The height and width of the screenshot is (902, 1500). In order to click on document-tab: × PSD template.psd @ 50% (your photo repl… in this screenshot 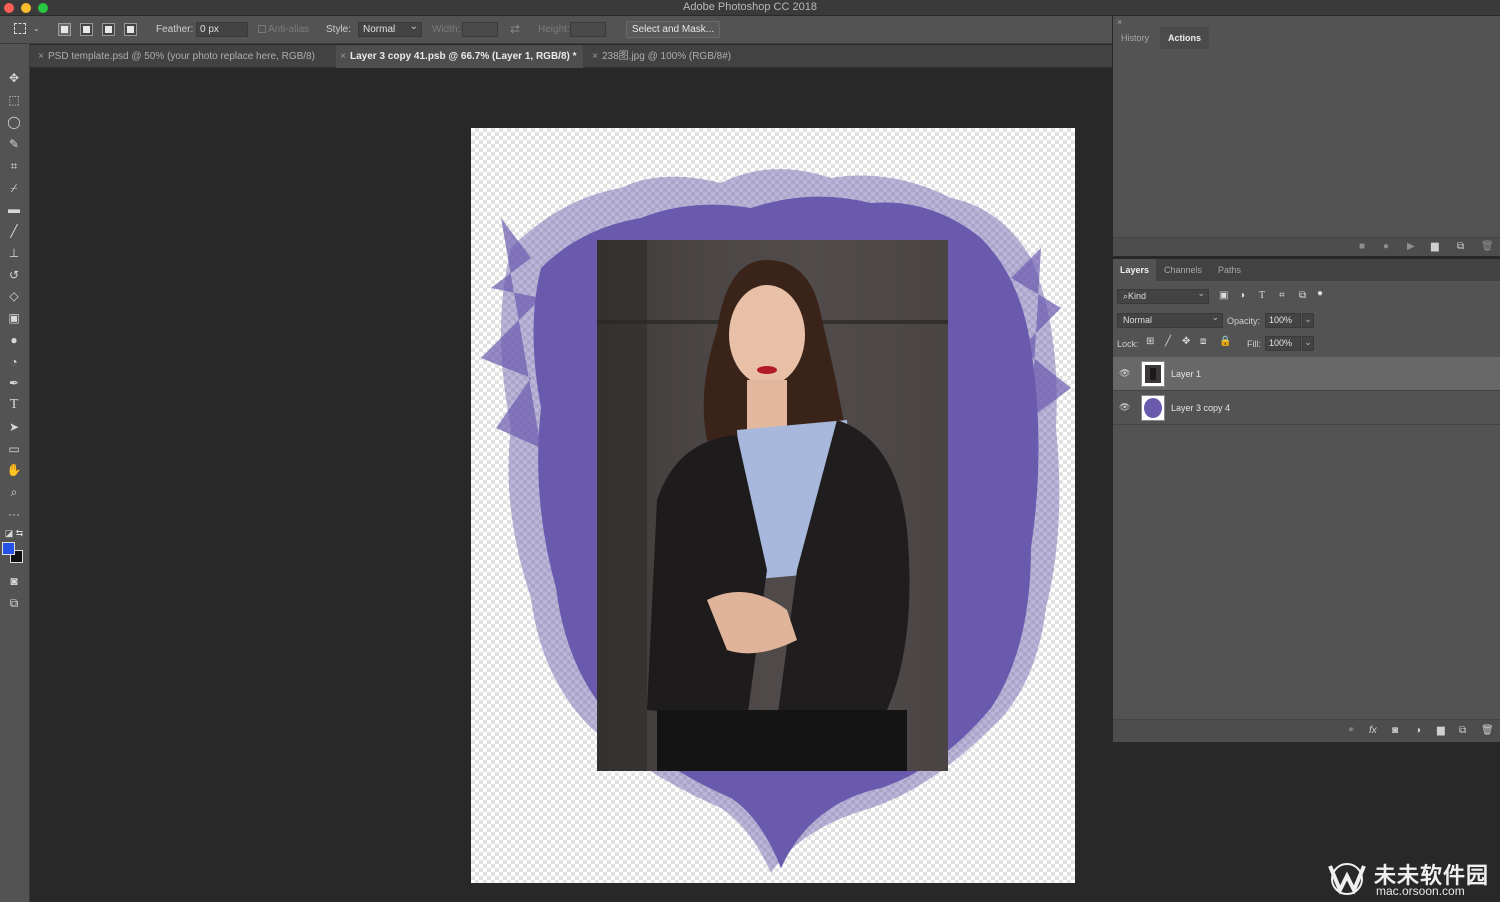, I will do `click(177, 56)`.